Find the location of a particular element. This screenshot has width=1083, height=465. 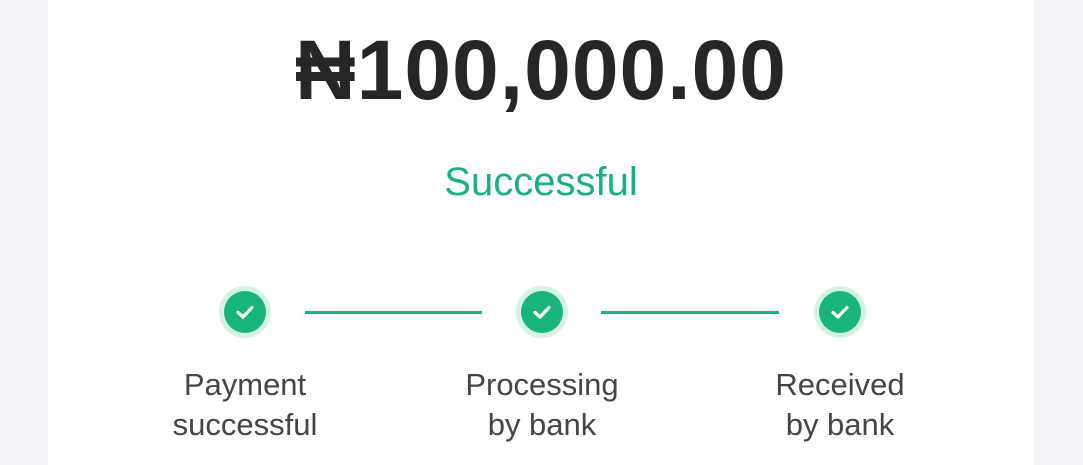

transaction-amount: ₦100,000.00 is located at coordinates (541, 70).